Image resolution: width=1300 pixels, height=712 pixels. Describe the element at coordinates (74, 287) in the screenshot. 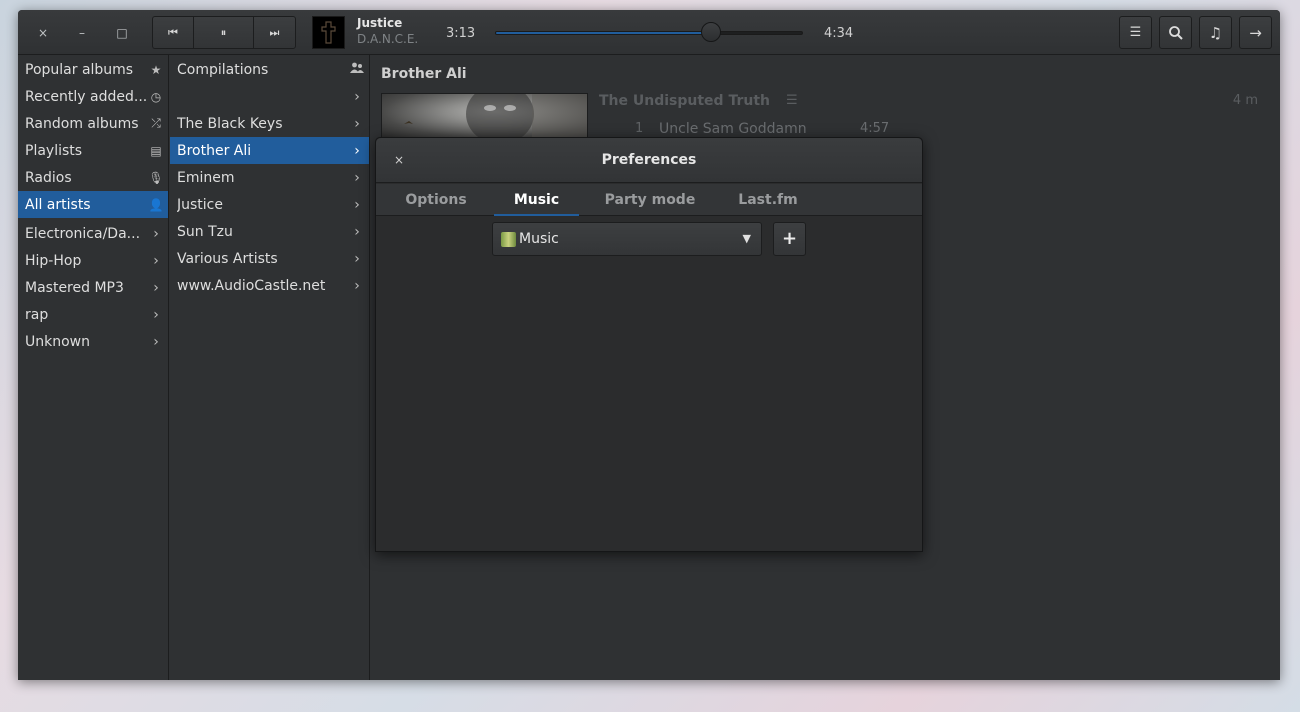

I see `genre-label: Mastered MP3` at that location.